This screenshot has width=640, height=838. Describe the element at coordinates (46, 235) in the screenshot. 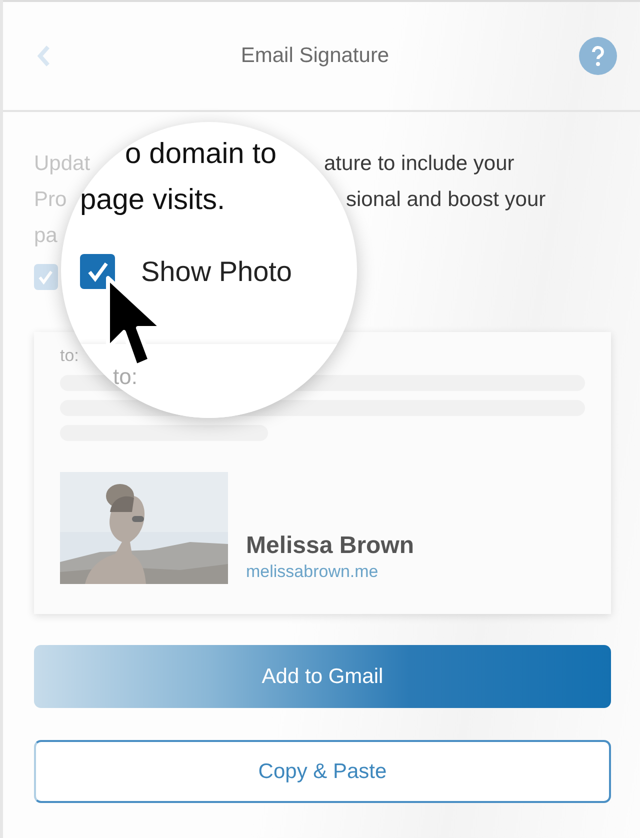

I see `text-fragment: pa` at that location.